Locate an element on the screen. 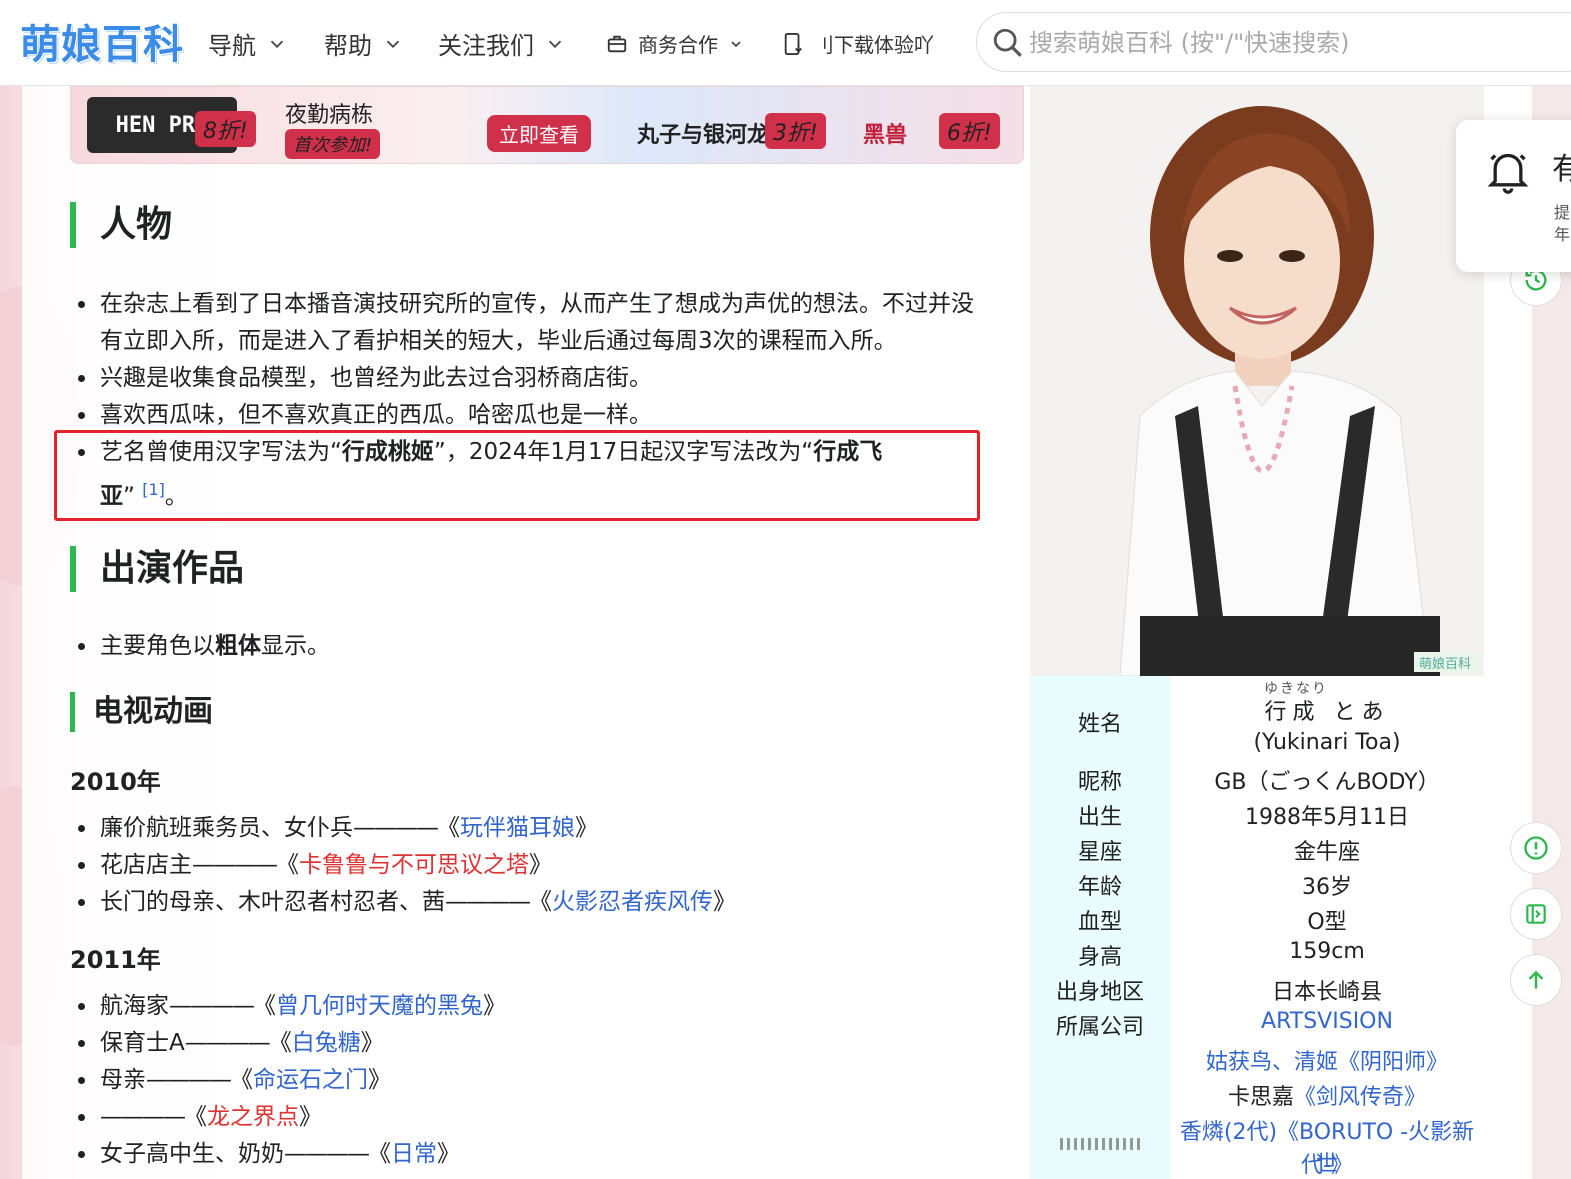  nav-follow: 关注我们 is located at coordinates (502, 43).